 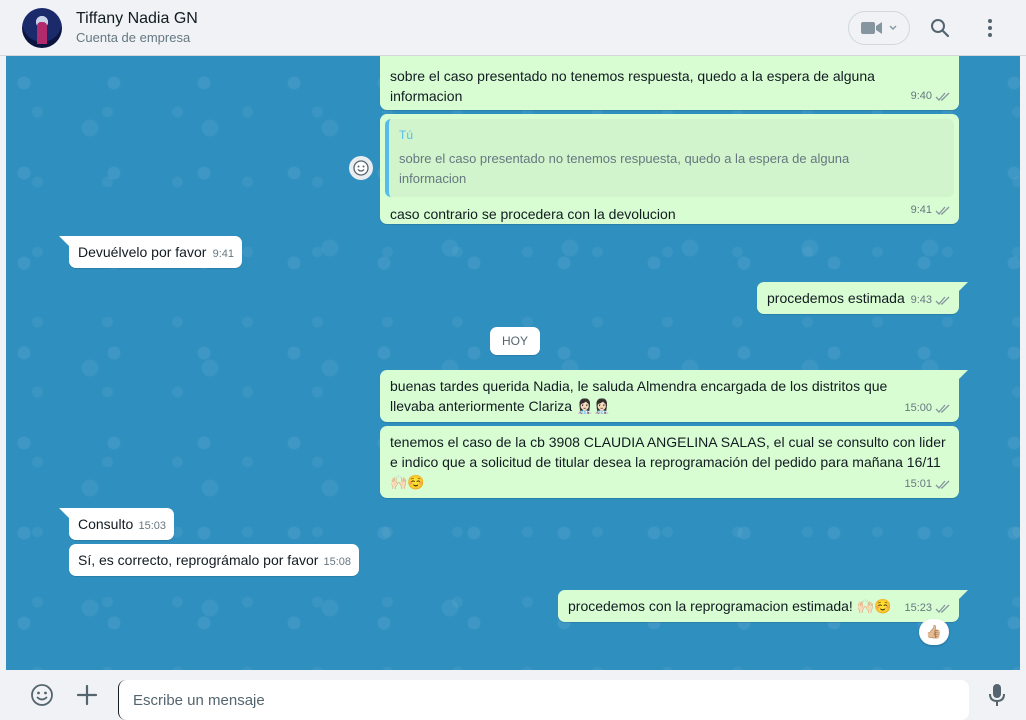 I want to click on microphone-icon, so click(x=997, y=695).